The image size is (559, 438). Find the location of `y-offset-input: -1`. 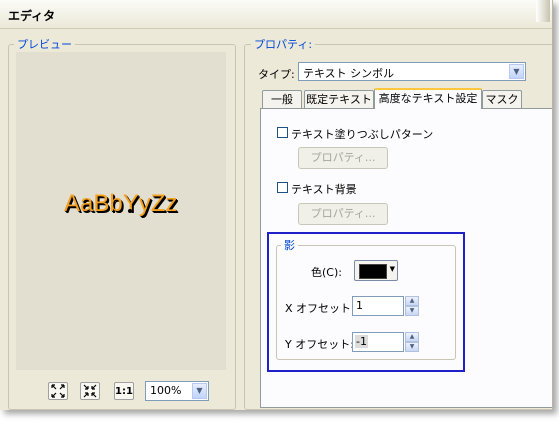

y-offset-input: -1 is located at coordinates (378, 342).